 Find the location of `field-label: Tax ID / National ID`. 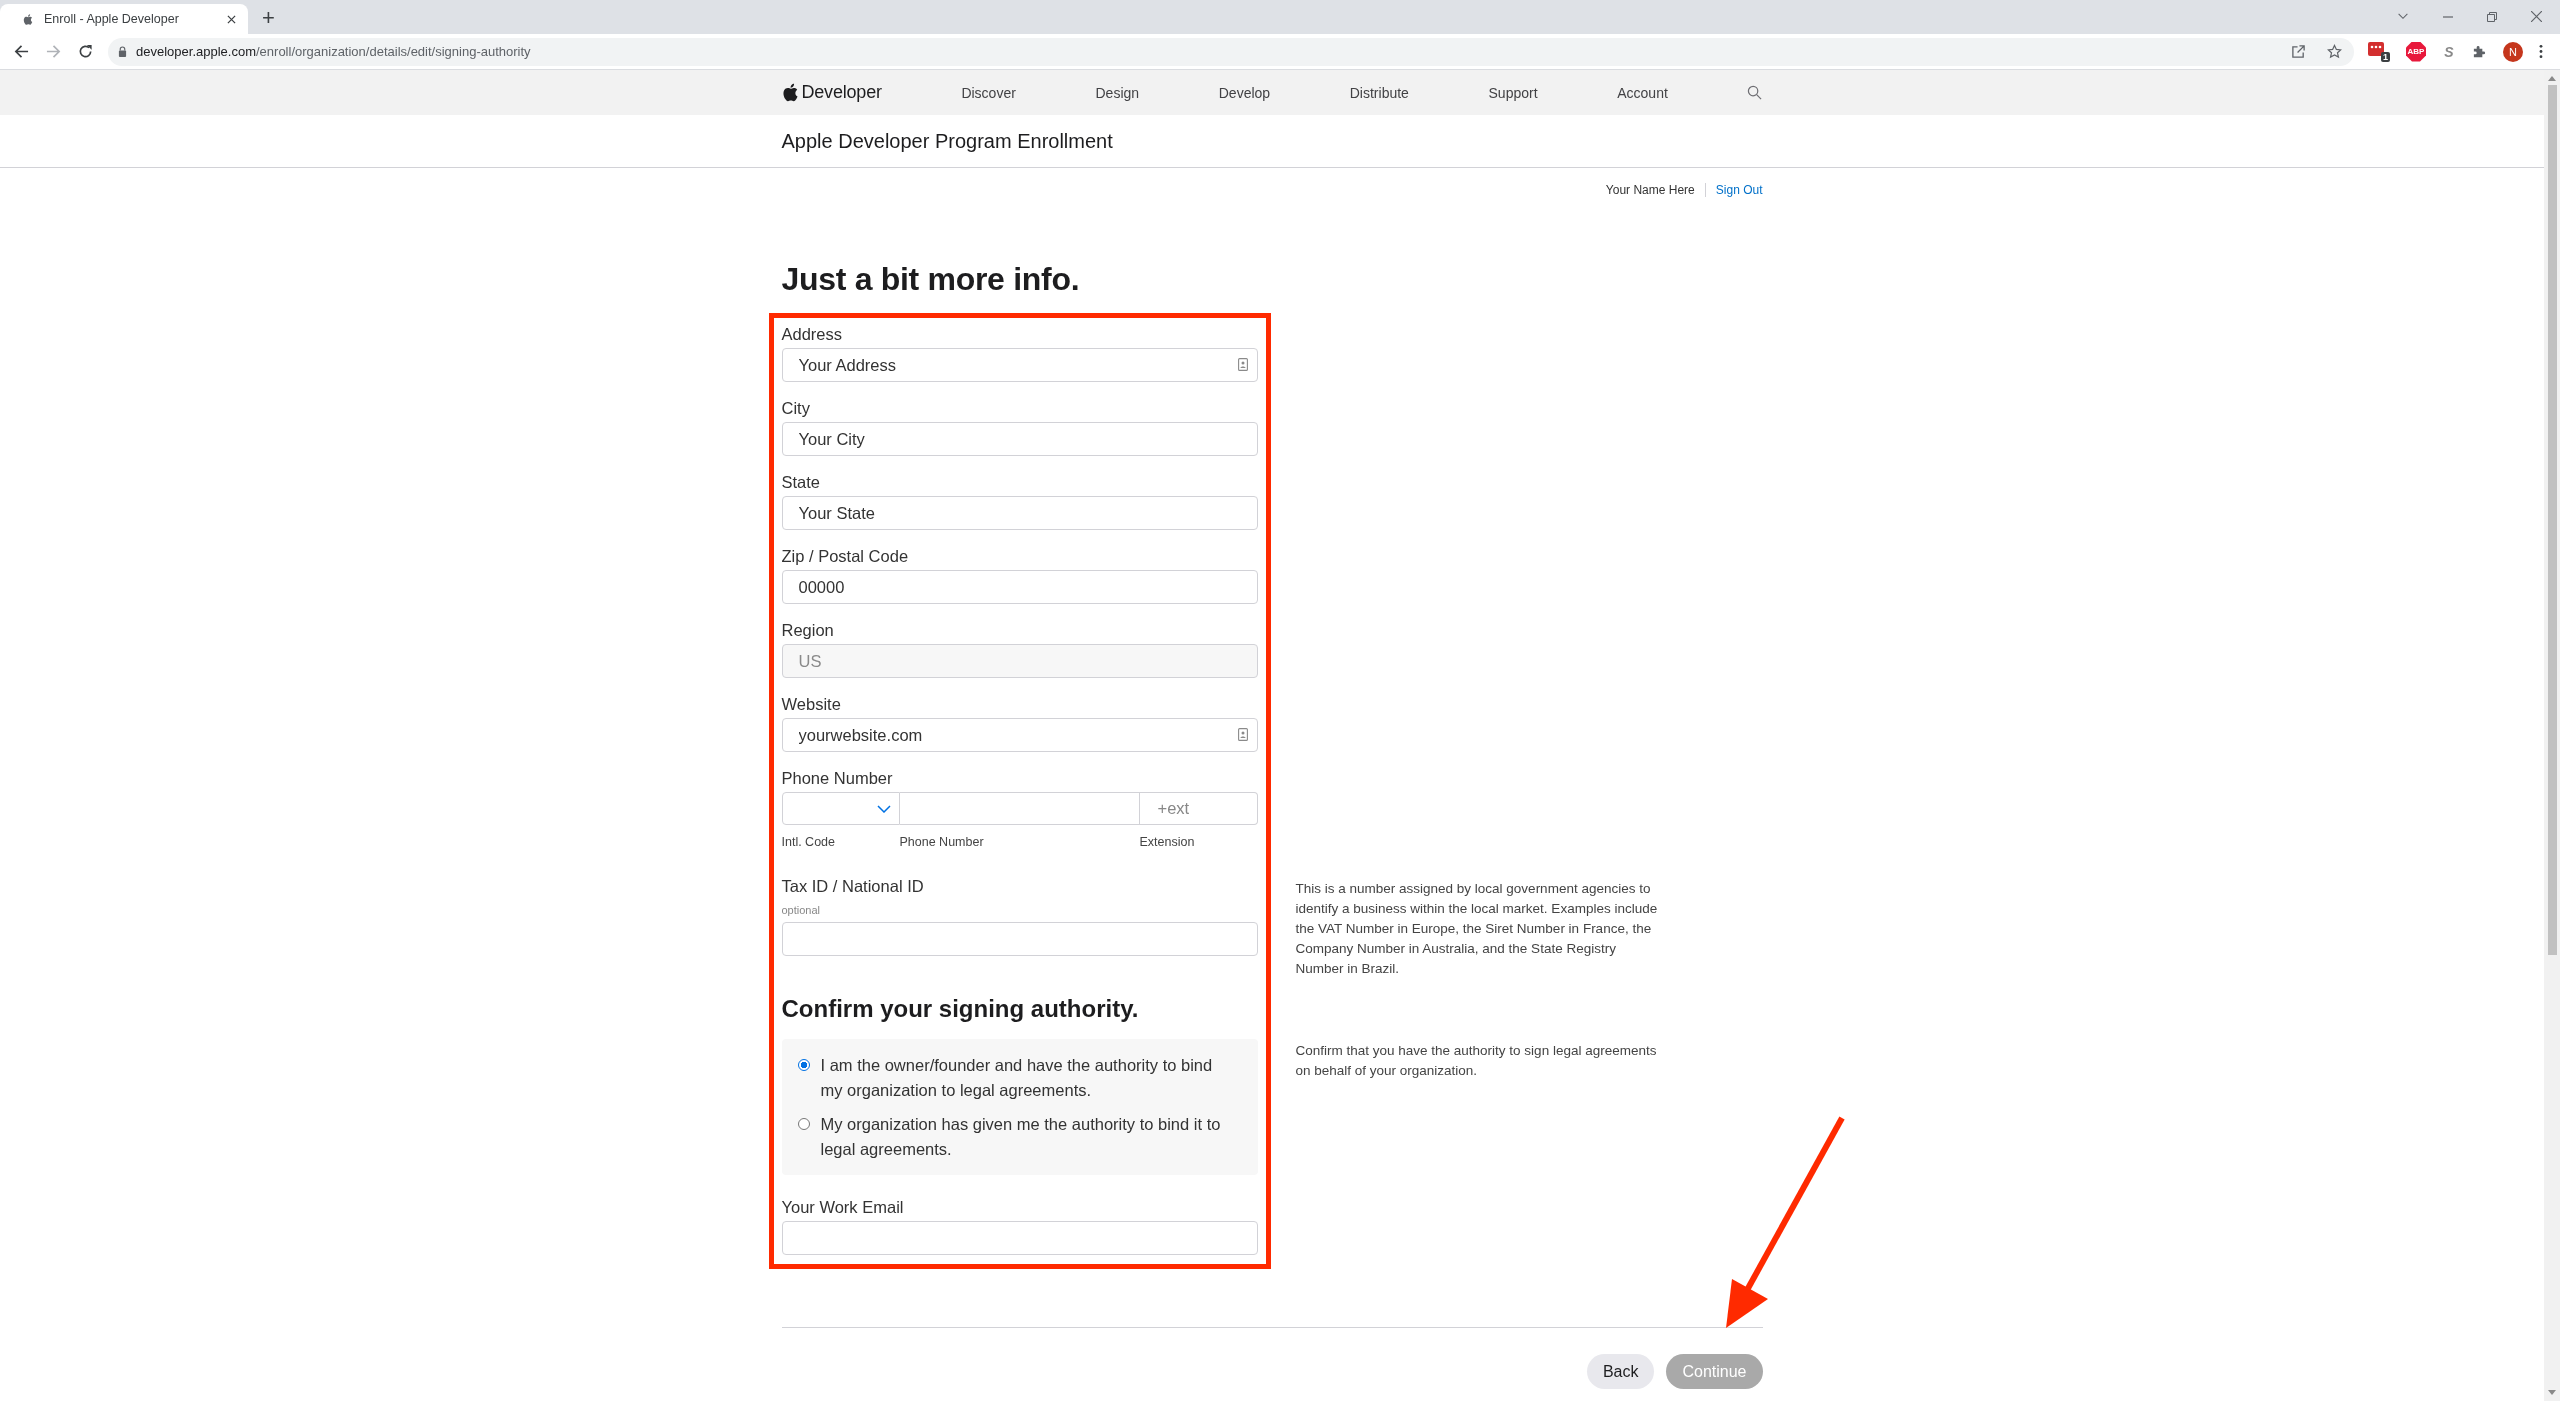

field-label: Tax ID / National ID is located at coordinates (853, 886).